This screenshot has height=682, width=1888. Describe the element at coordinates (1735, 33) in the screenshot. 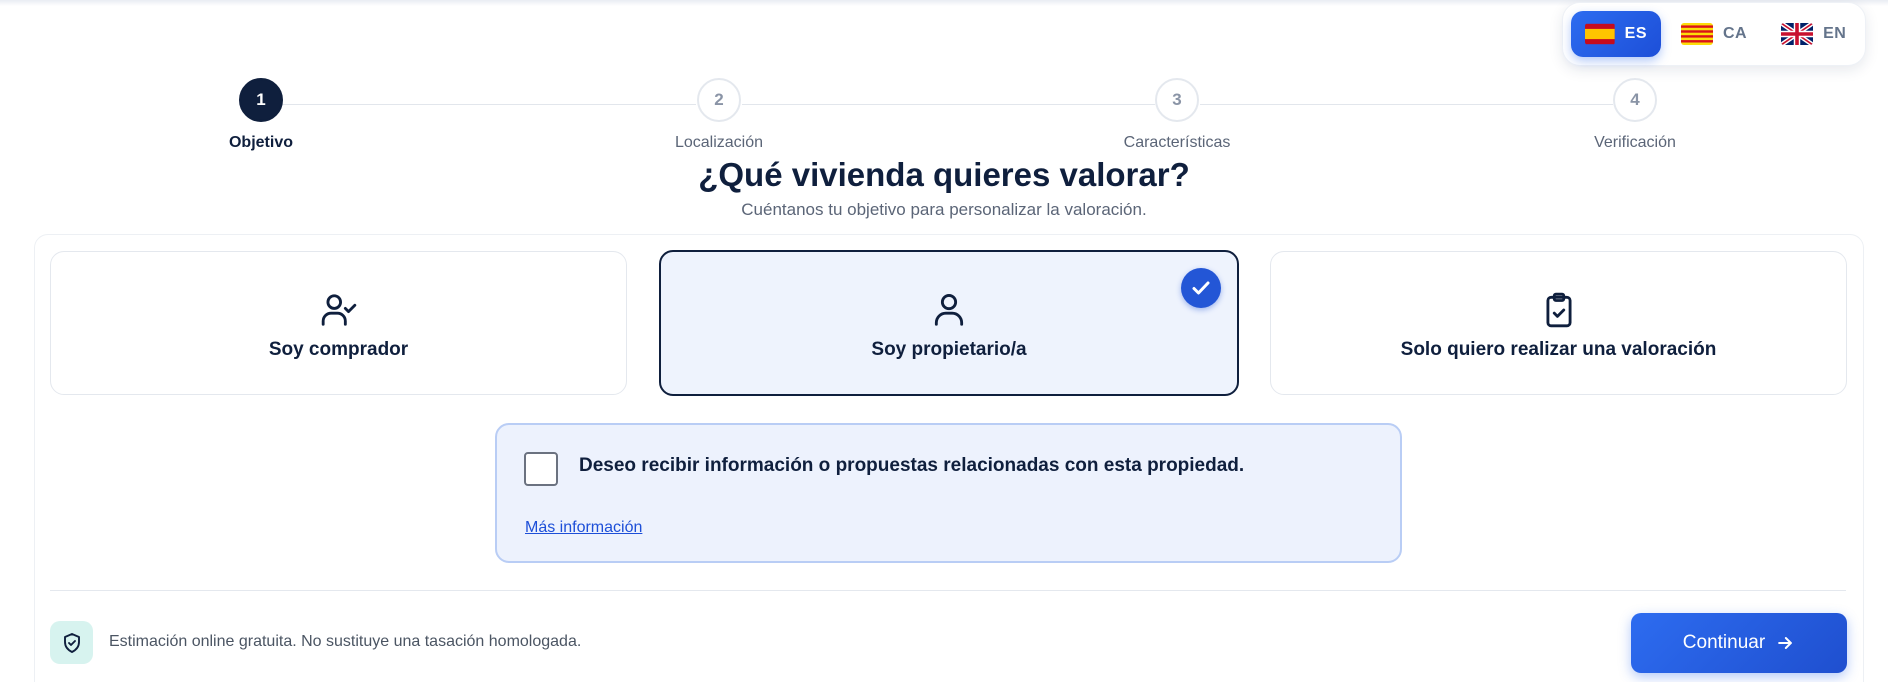

I see `language-ca-label: CA` at that location.